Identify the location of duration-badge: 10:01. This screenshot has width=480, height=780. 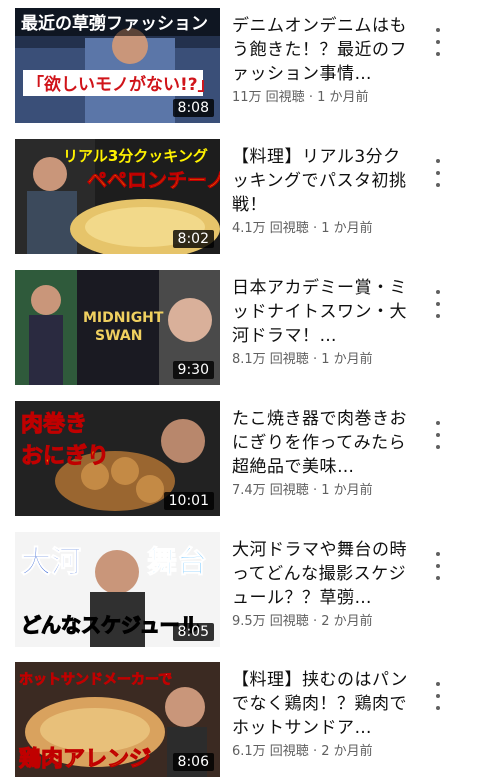
(188, 501).